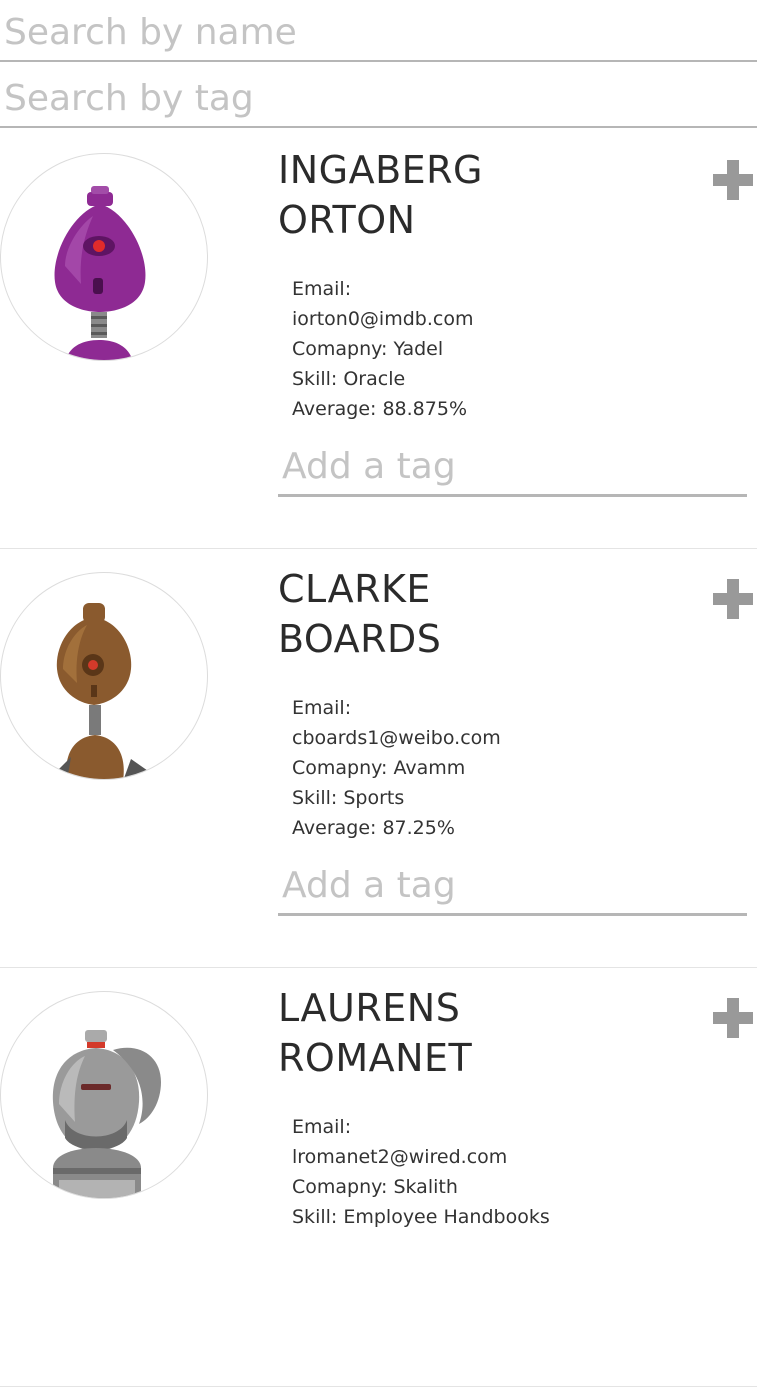  Describe the element at coordinates (396, 738) in the screenshot. I see `email-value: cboards1@weibo.com` at that location.